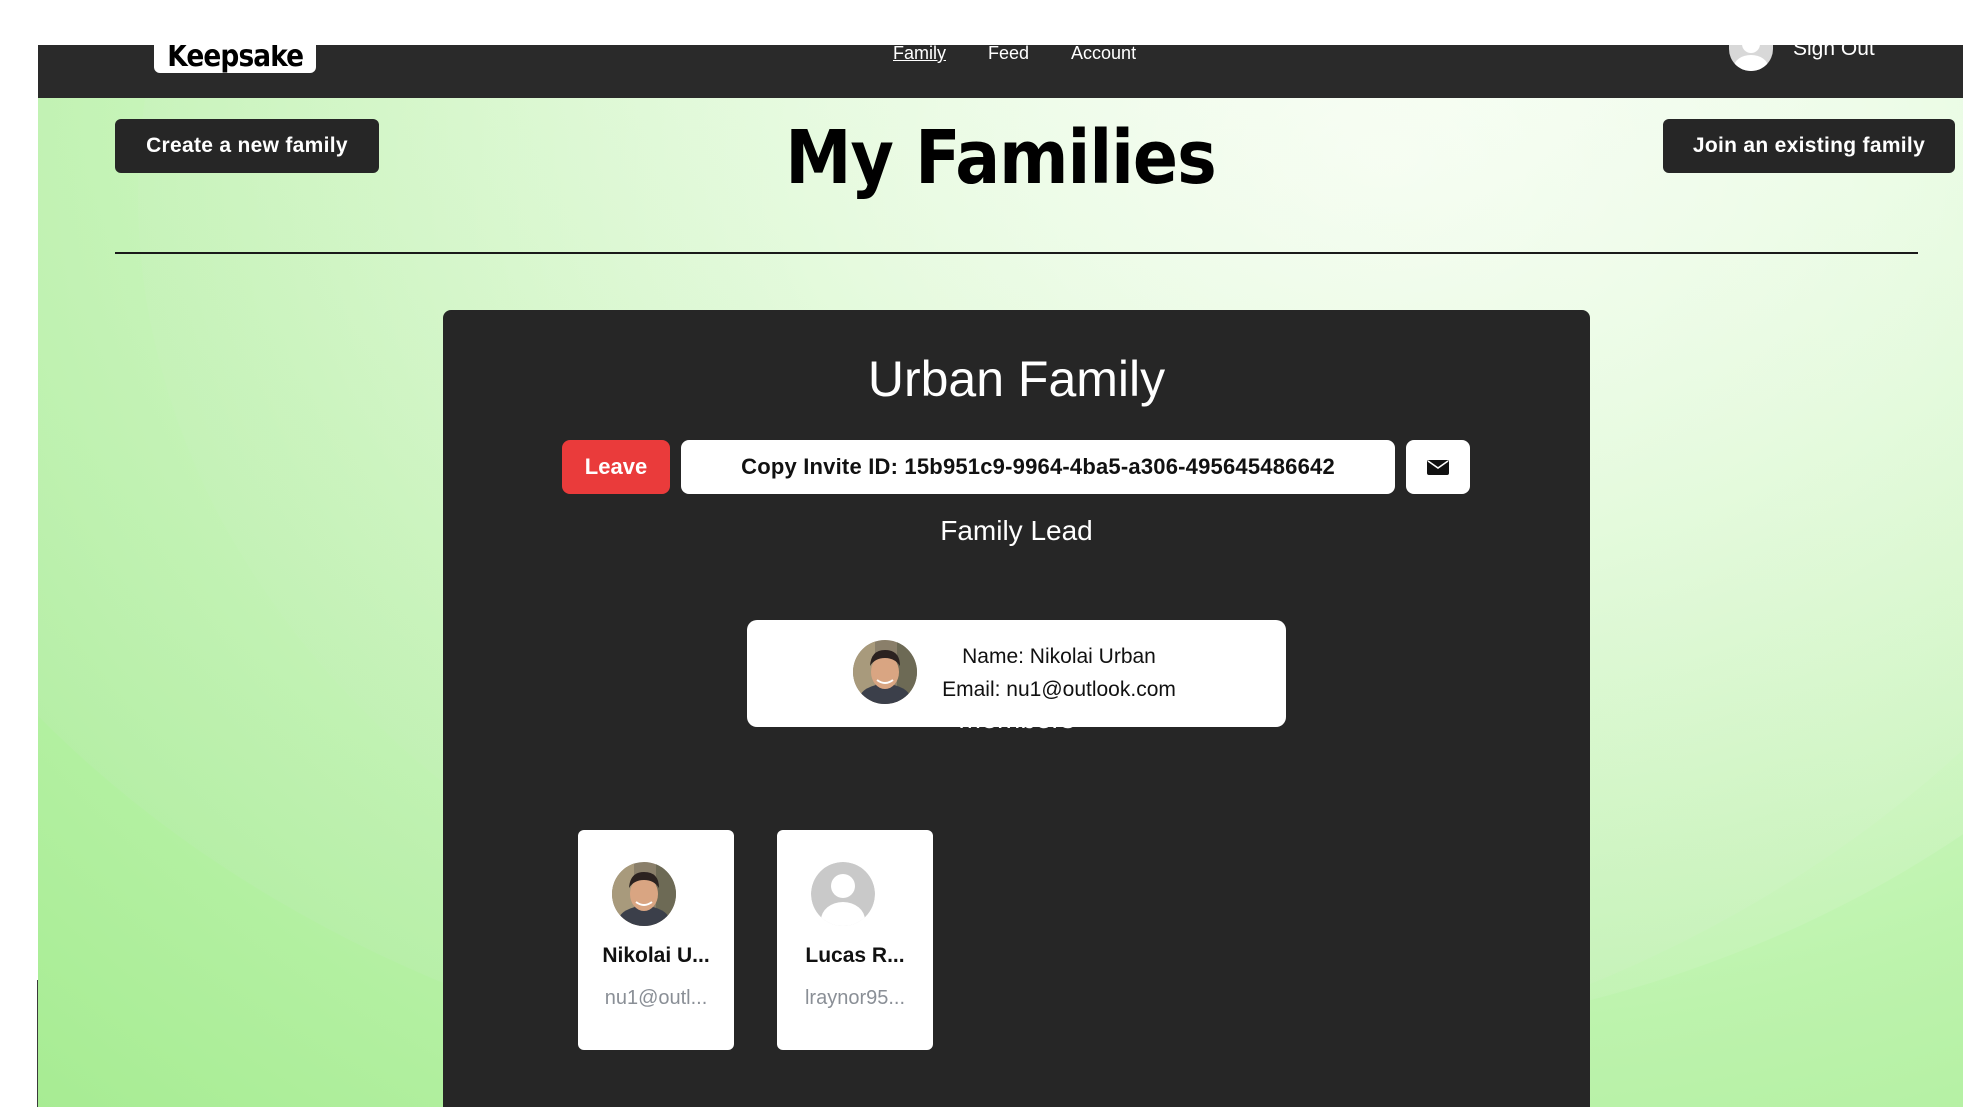 This screenshot has width=1963, height=1107. I want to click on default-user-icon, so click(843, 894).